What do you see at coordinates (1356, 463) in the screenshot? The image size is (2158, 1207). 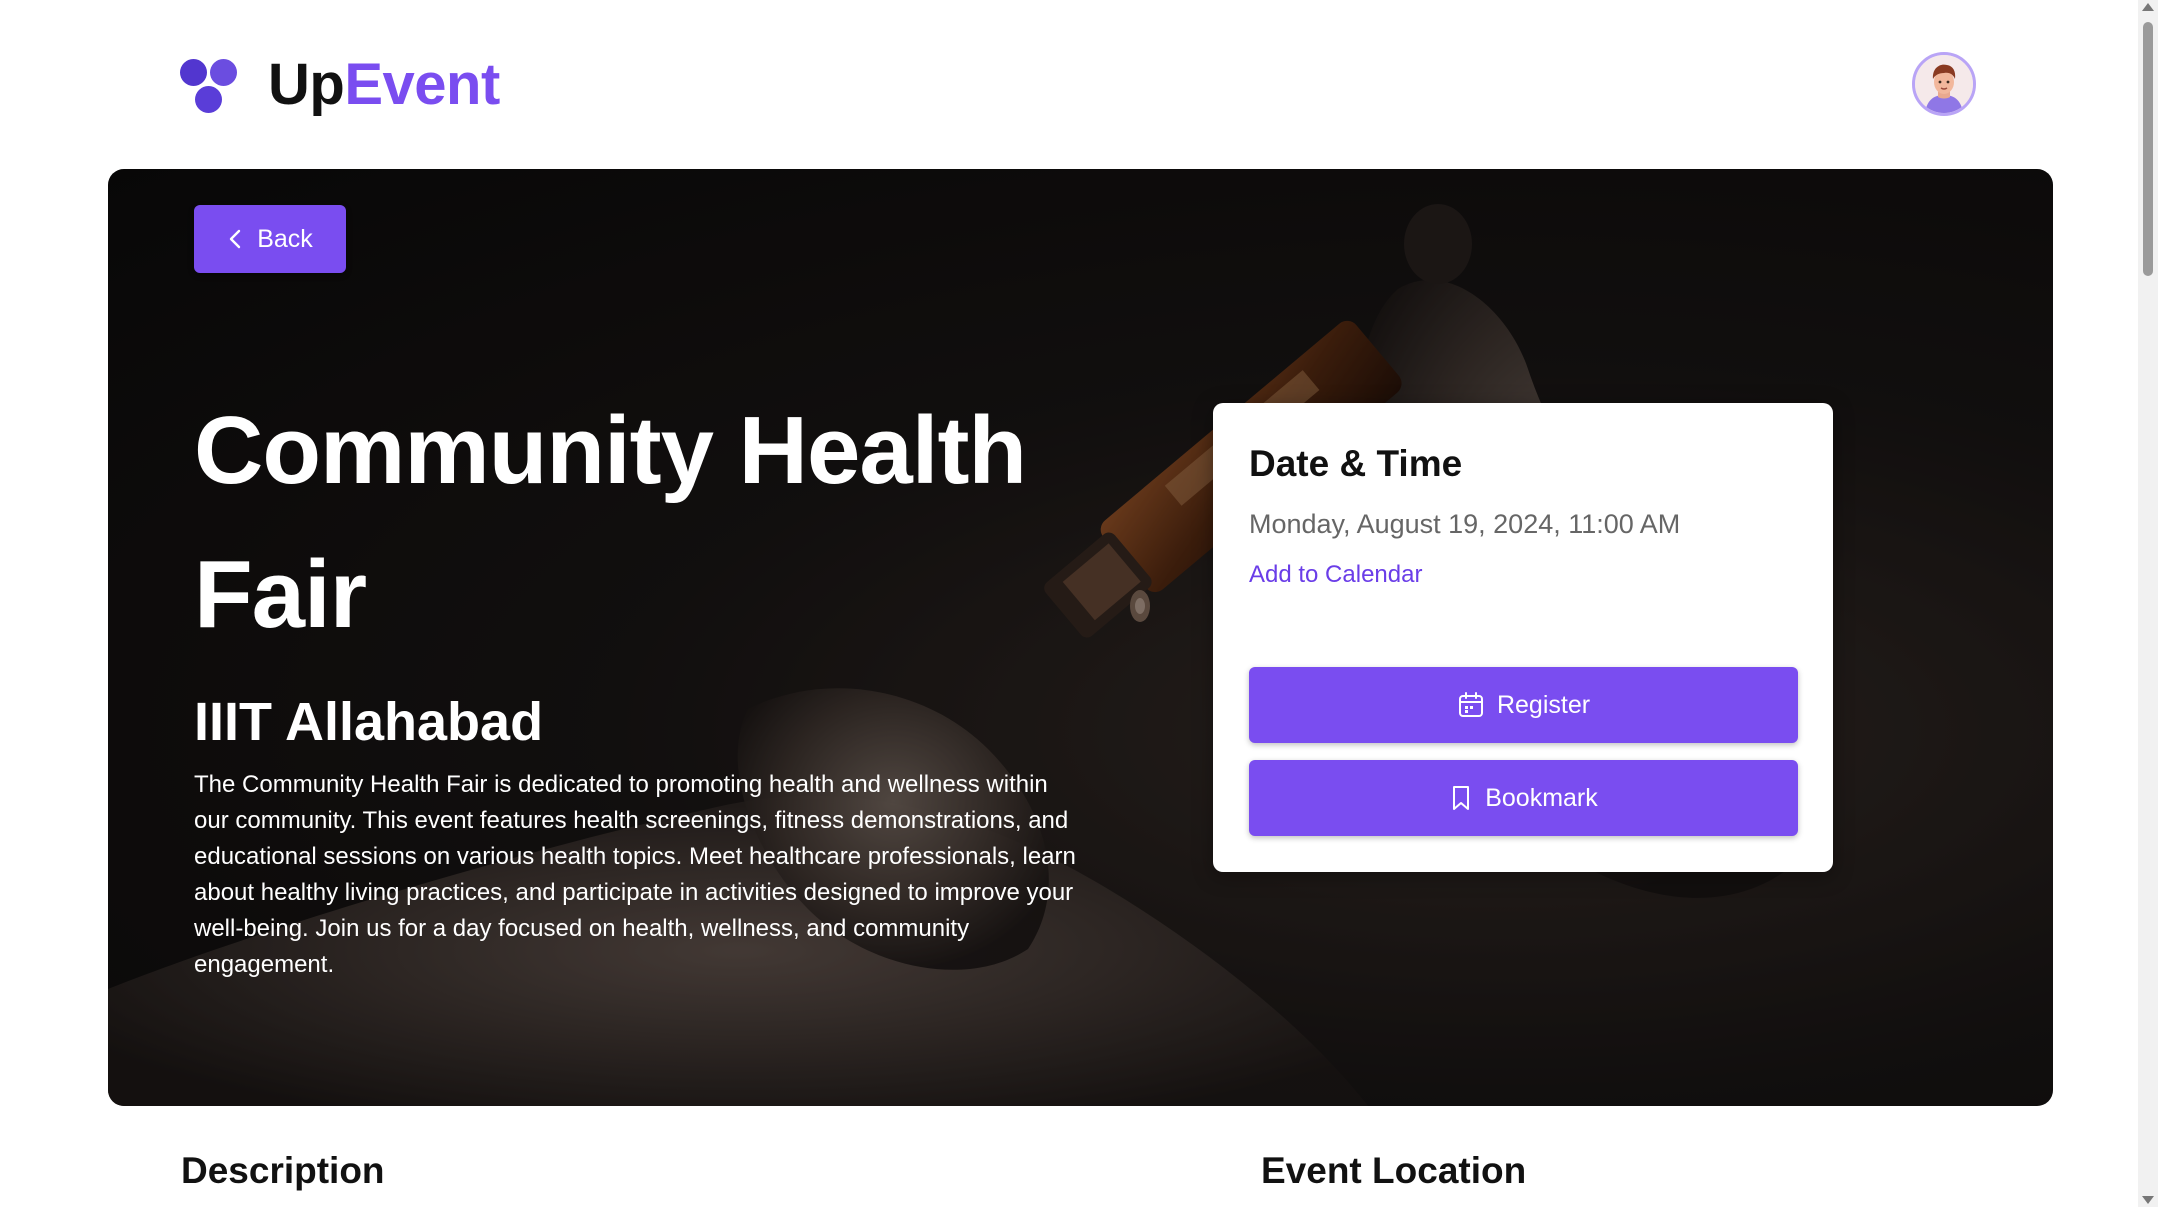 I see `date-time-title: Date & Time` at bounding box center [1356, 463].